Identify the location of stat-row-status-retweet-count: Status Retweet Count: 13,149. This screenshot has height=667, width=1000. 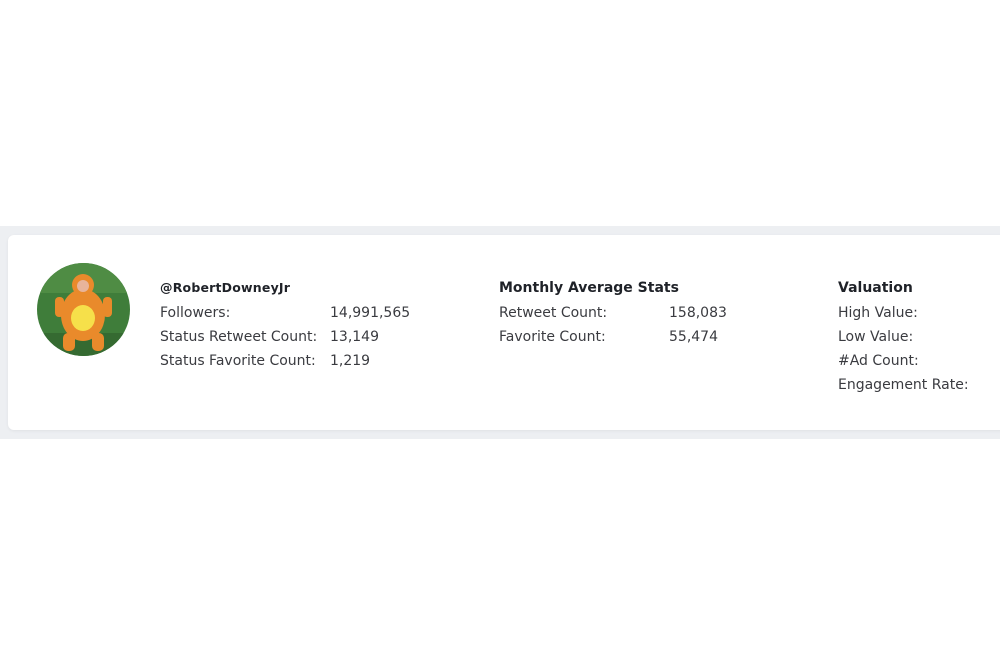
(285, 337).